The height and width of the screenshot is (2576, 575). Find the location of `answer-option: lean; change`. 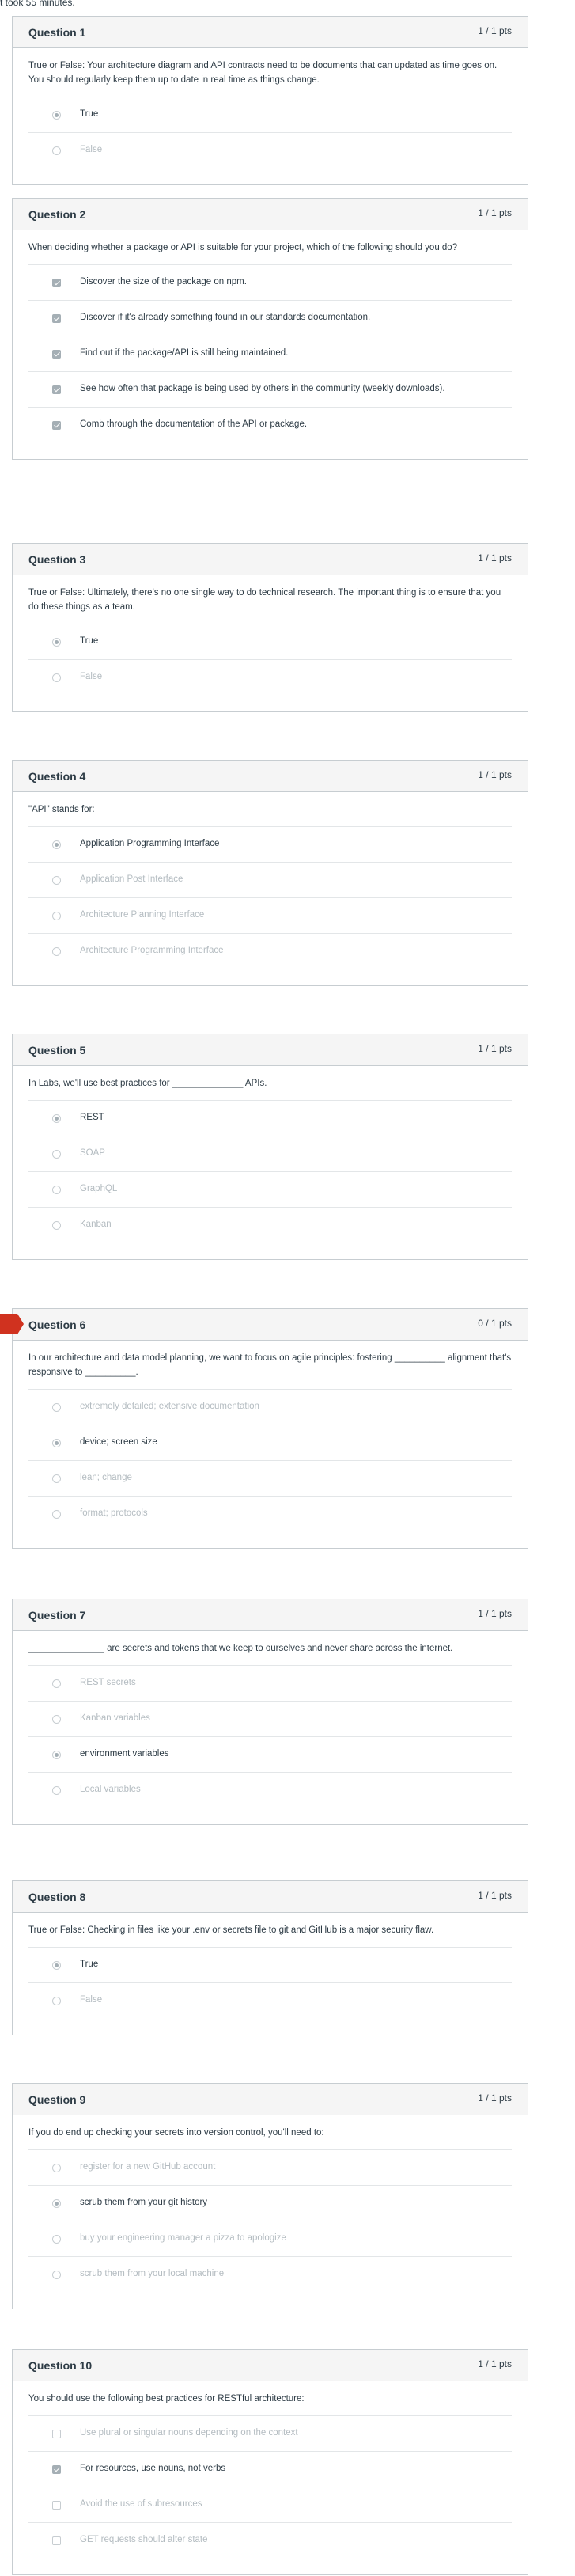

answer-option: lean; change is located at coordinates (270, 1479).